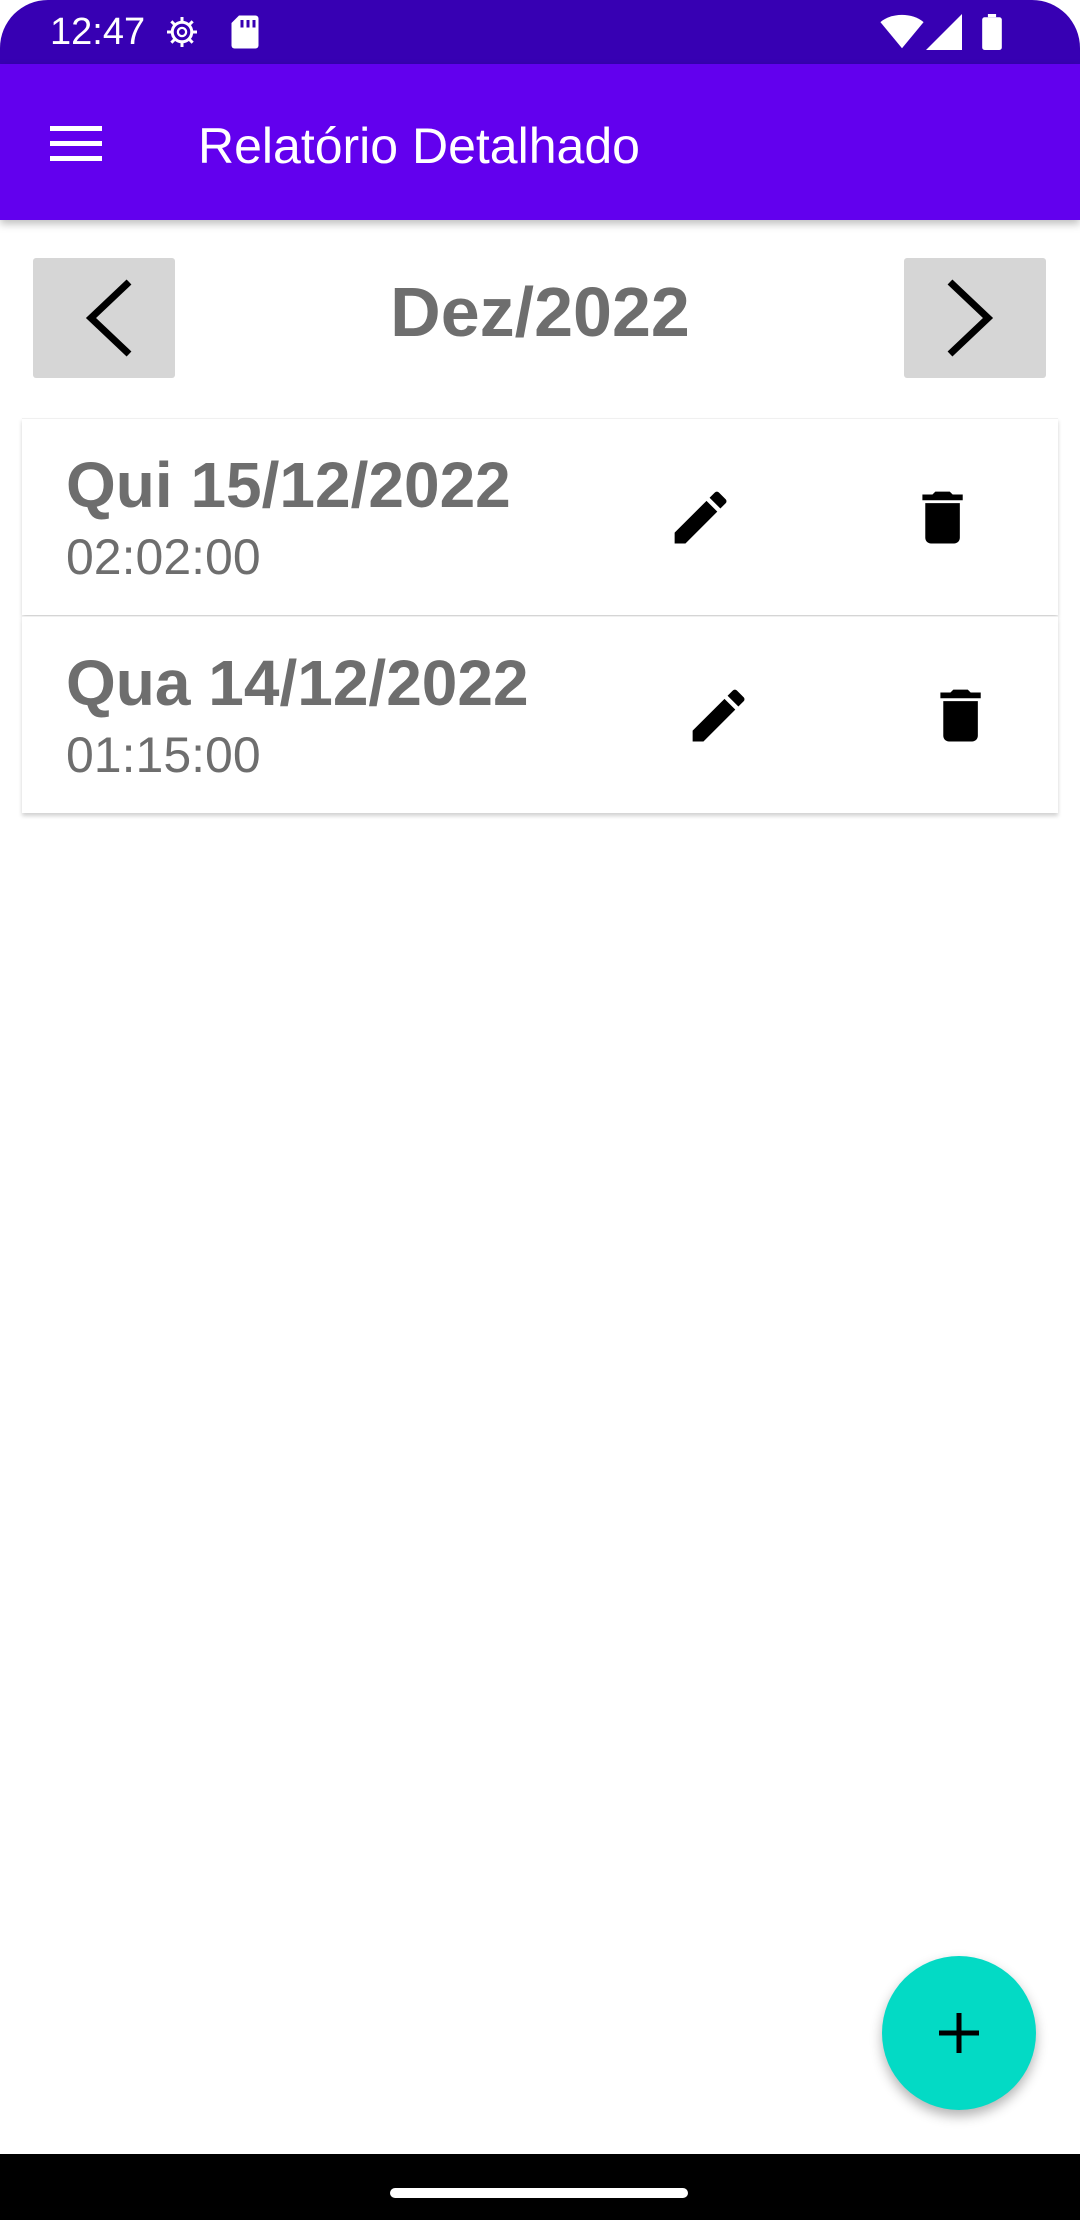  What do you see at coordinates (539, 2193) in the screenshot?
I see `home-gesture-handle` at bounding box center [539, 2193].